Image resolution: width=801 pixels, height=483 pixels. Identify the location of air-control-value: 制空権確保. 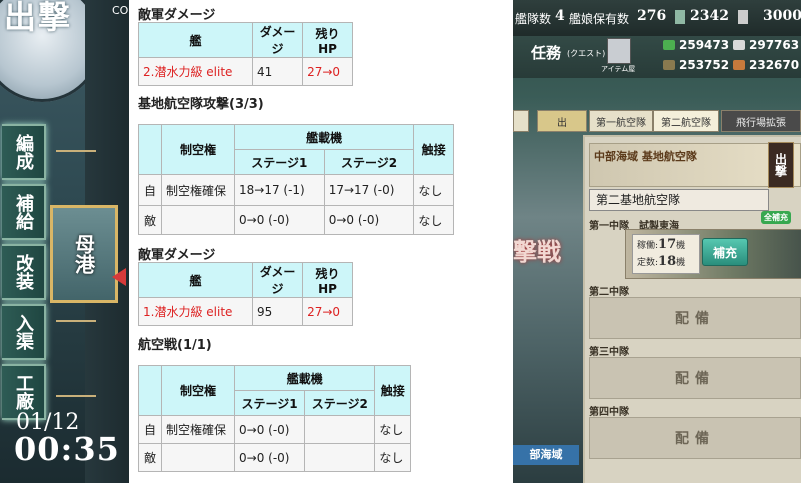
(198, 429).